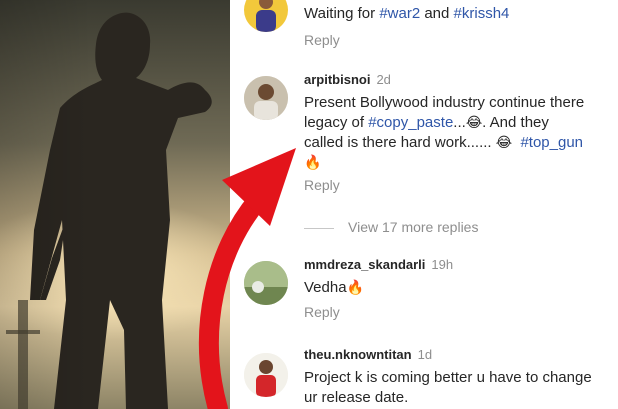 This screenshot has width=618, height=409. What do you see at coordinates (410, 122) in the screenshot?
I see `hashtag-link: #copy_paste` at bounding box center [410, 122].